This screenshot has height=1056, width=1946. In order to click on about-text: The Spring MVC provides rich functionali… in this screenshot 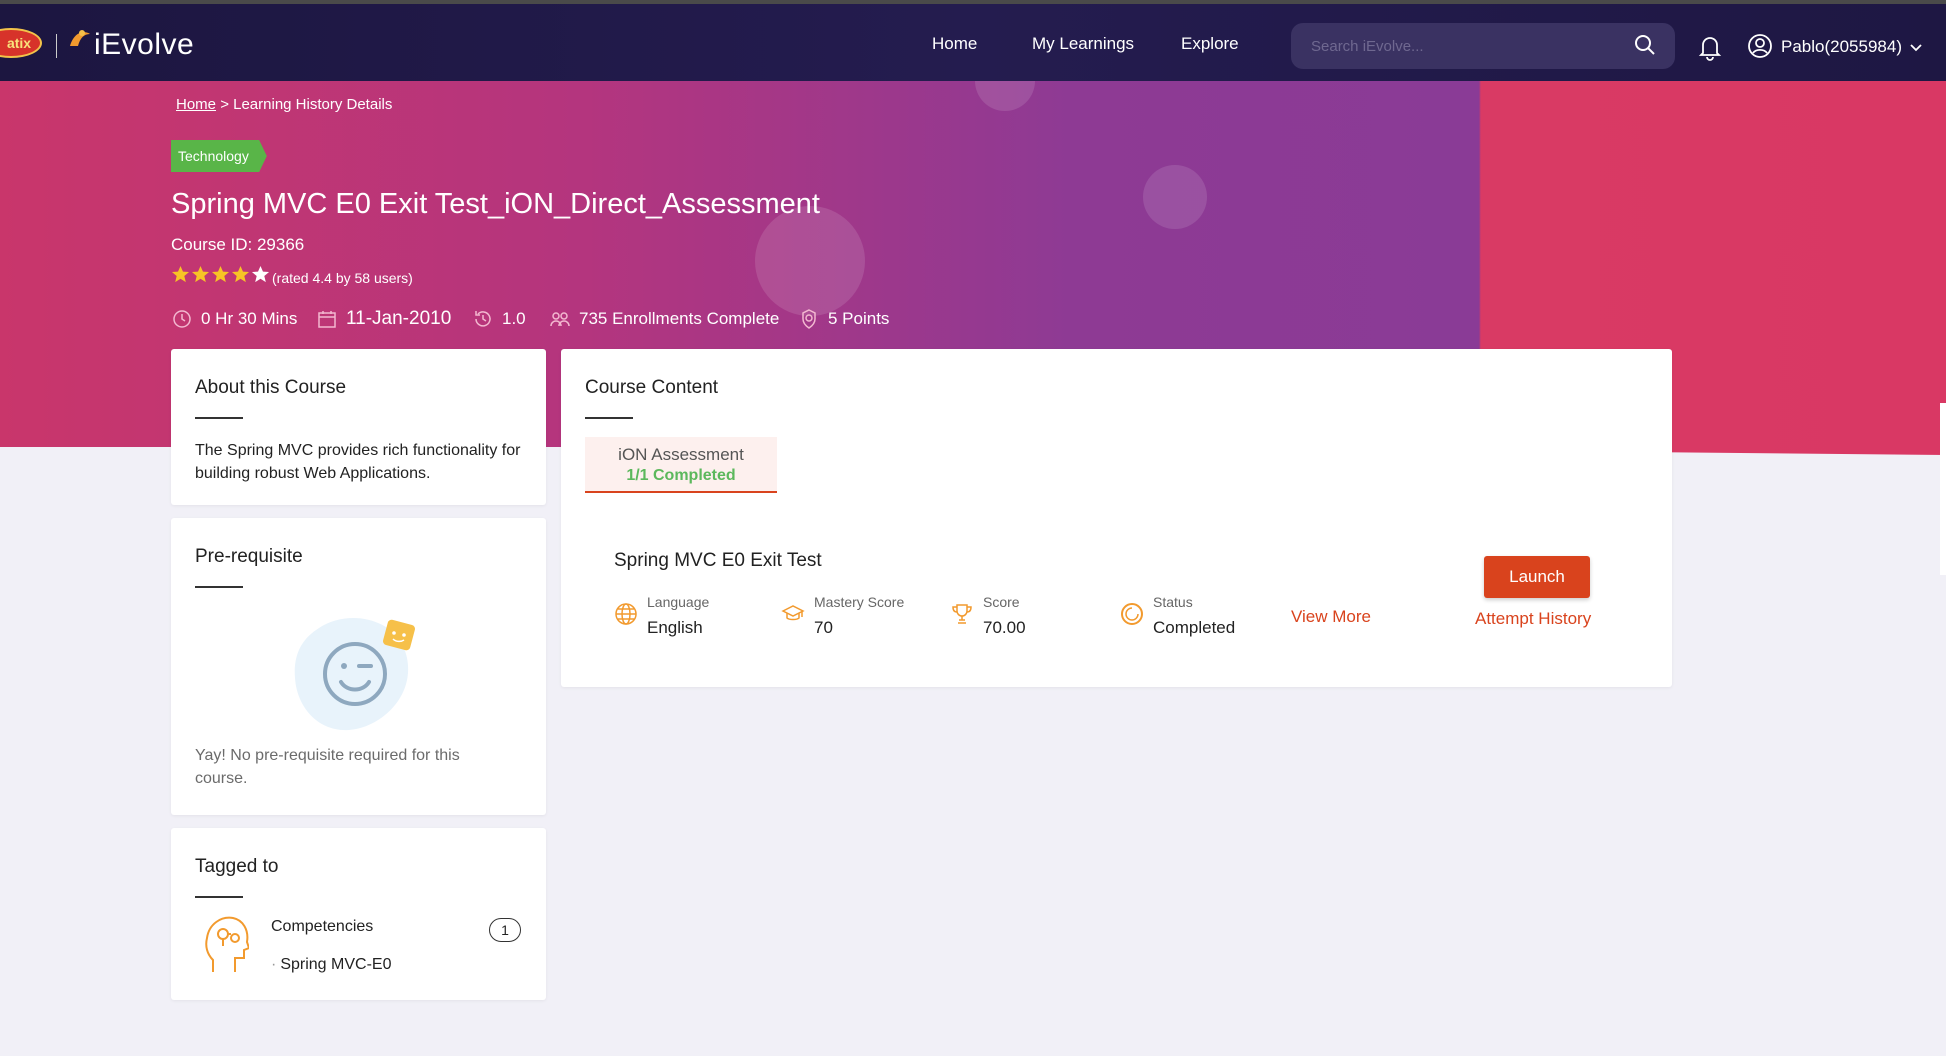, I will do `click(358, 462)`.